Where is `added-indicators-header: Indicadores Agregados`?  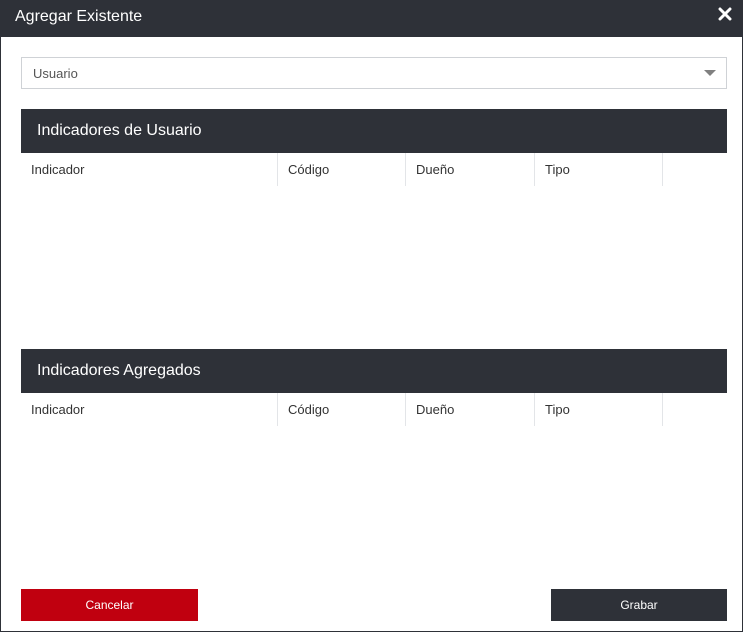 added-indicators-header: Indicadores Agregados is located at coordinates (374, 371).